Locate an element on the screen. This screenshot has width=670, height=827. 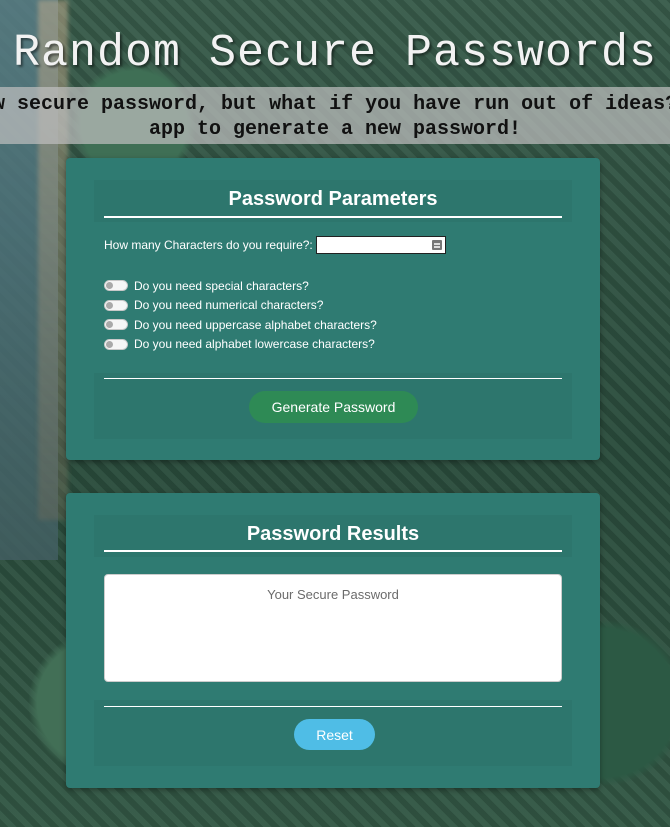
length-input is located at coordinates (380, 245).